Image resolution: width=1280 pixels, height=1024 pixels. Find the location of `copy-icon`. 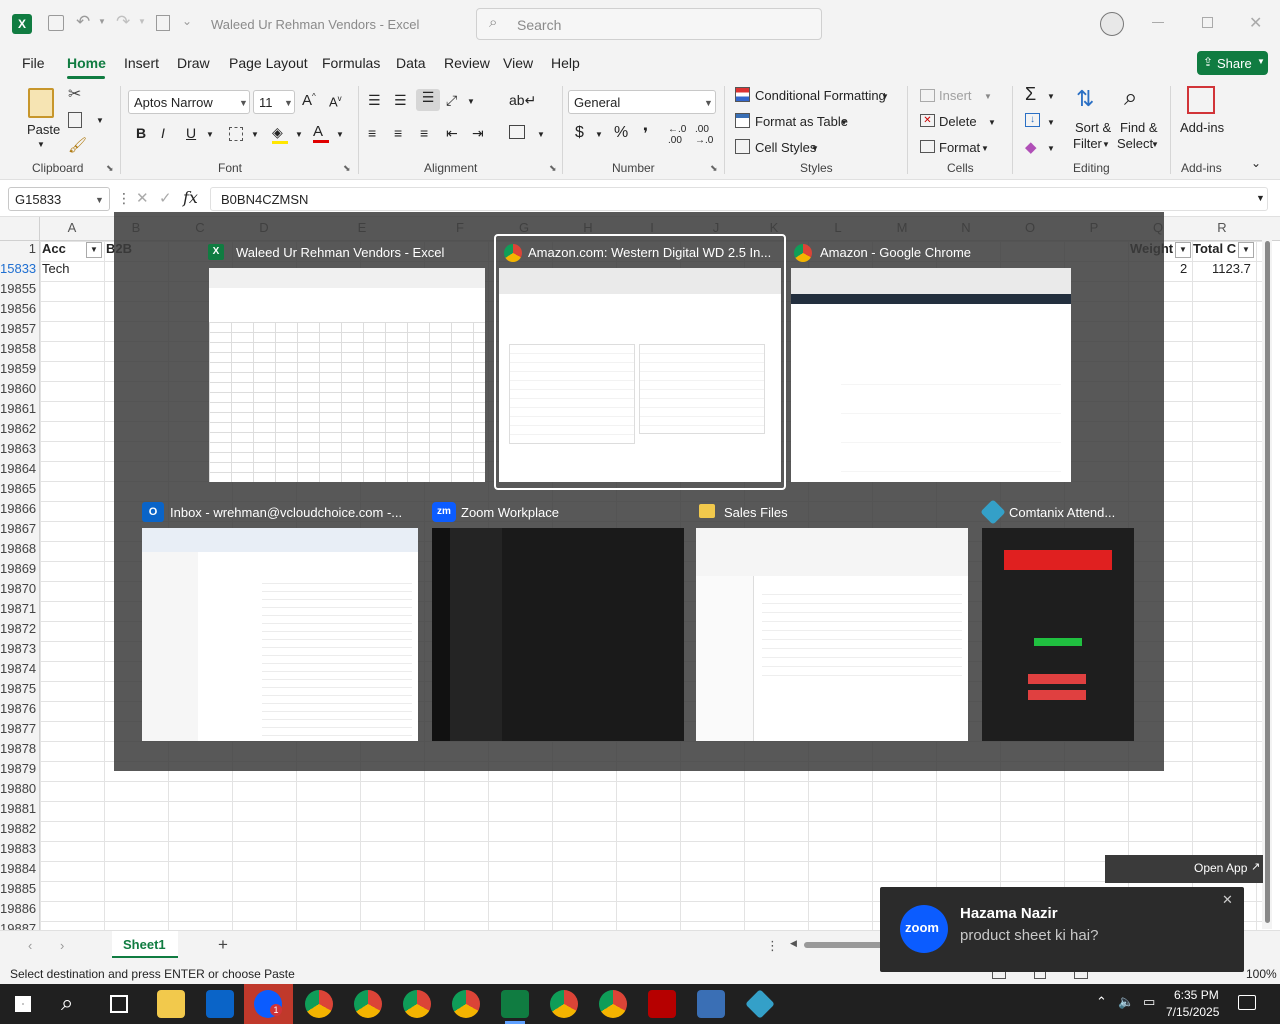

copy-icon is located at coordinates (75, 120).